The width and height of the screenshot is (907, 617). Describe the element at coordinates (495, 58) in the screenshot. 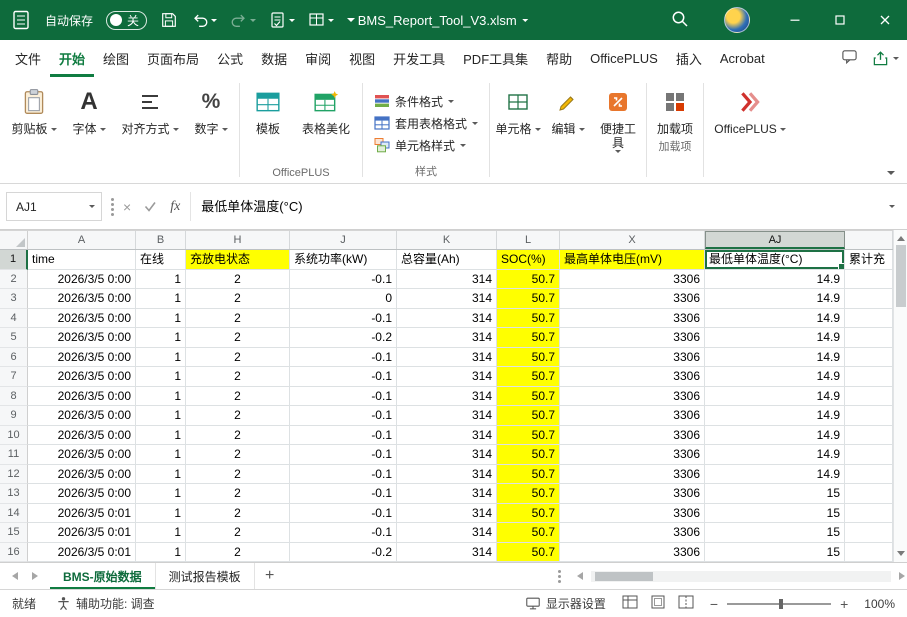

I see `ribbon-tab-PDF工具集: PDF工具集` at that location.